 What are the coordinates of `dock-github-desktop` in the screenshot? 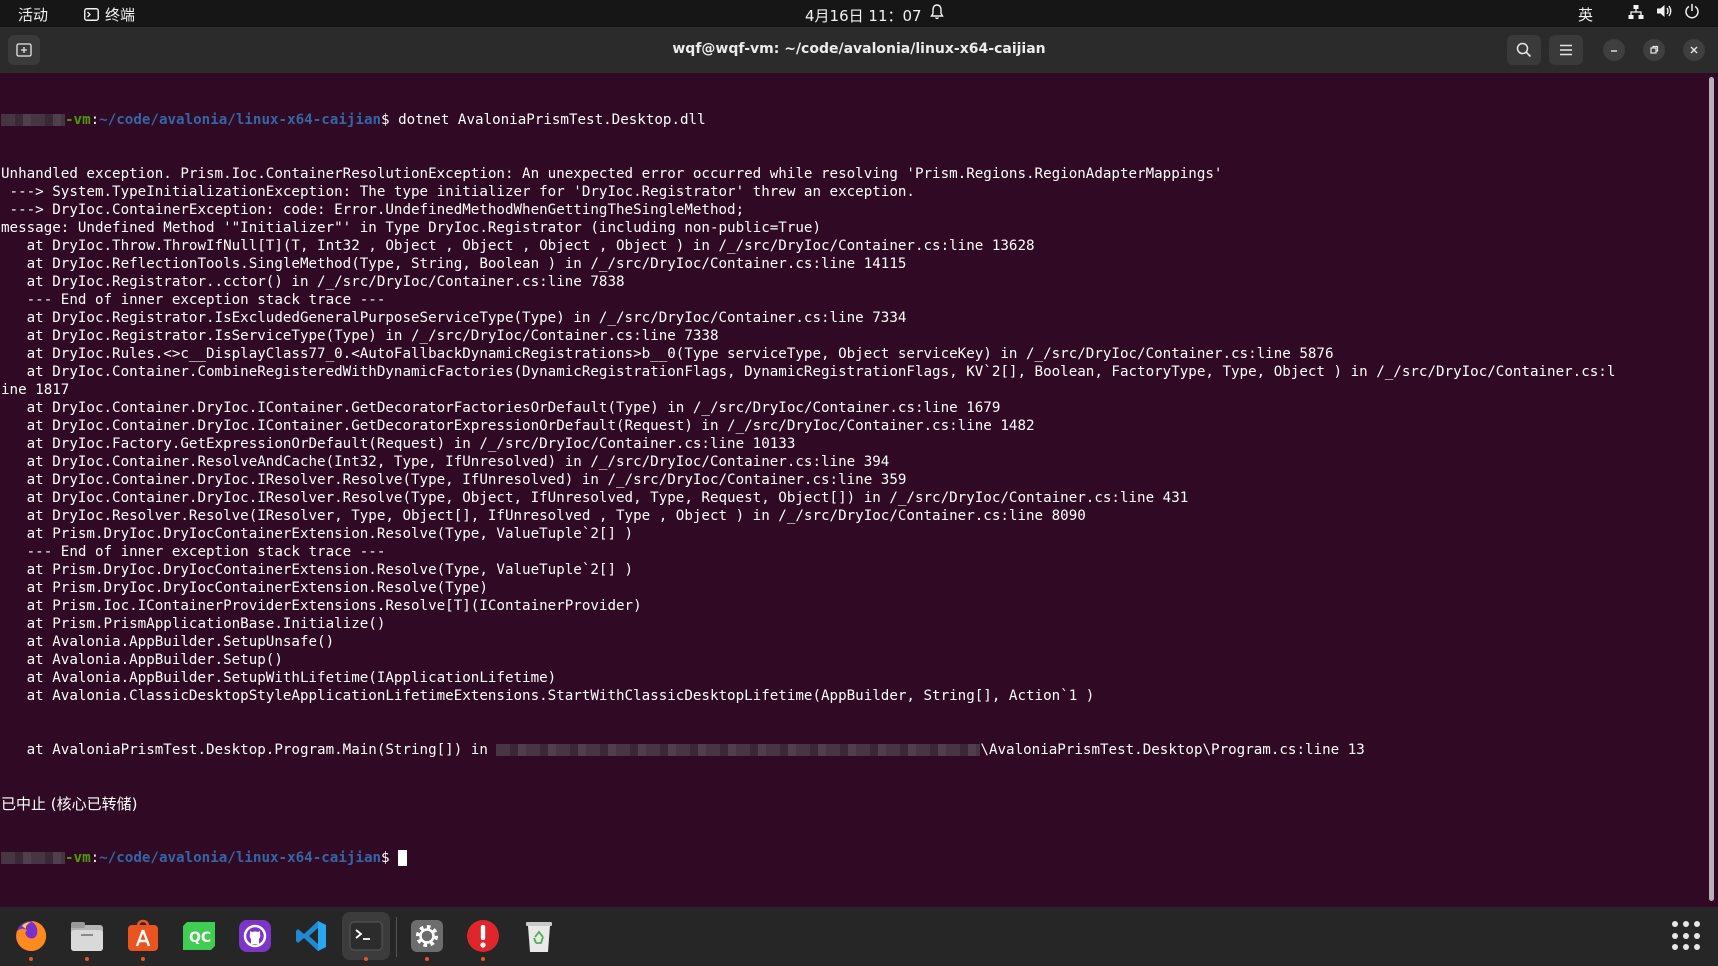 It's located at (255, 936).